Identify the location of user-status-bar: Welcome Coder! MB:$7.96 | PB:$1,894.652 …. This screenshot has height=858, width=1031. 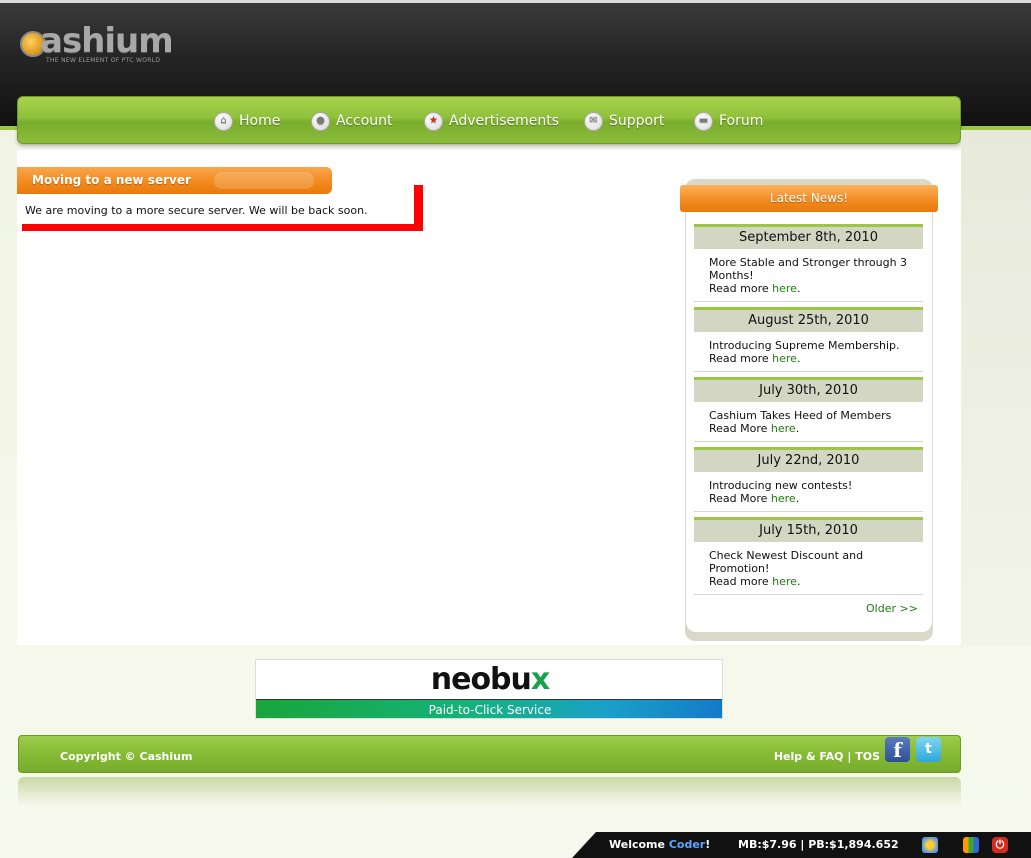
(801, 845).